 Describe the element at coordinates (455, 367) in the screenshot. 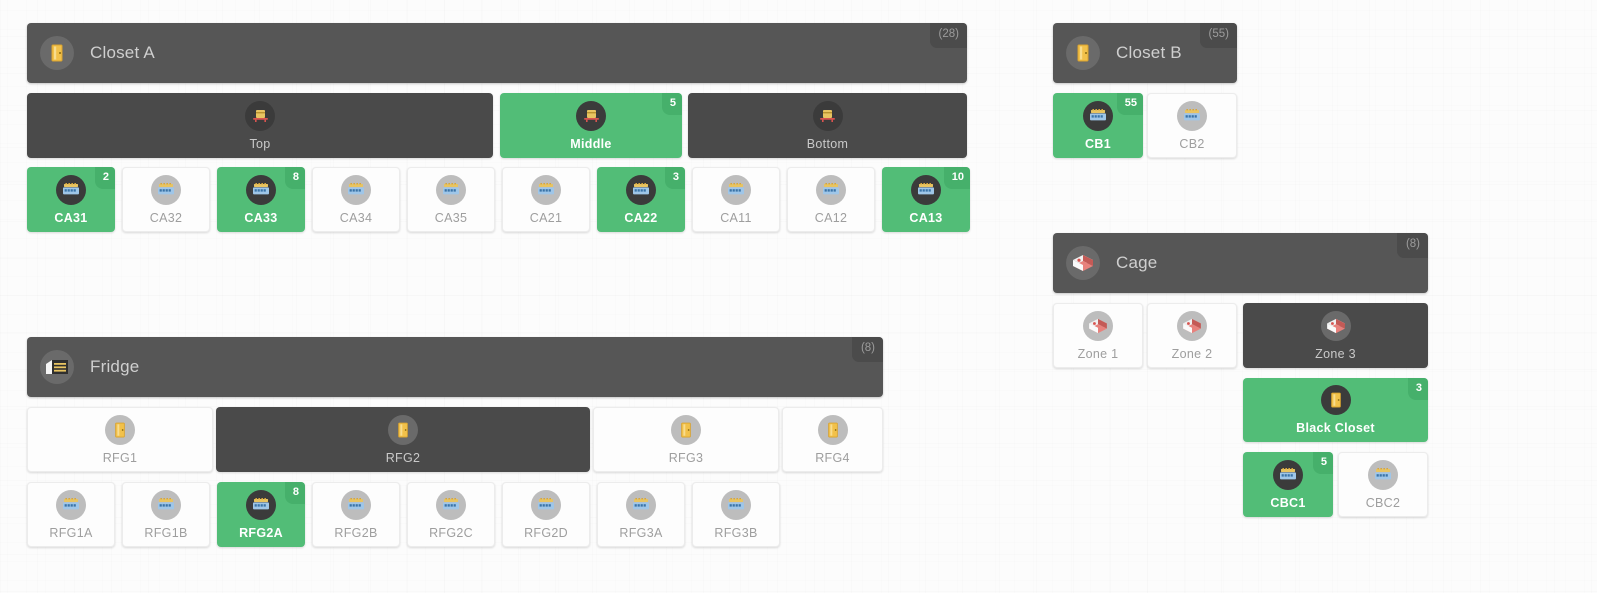

I see `group-header-fridge: Fridge (8)` at that location.